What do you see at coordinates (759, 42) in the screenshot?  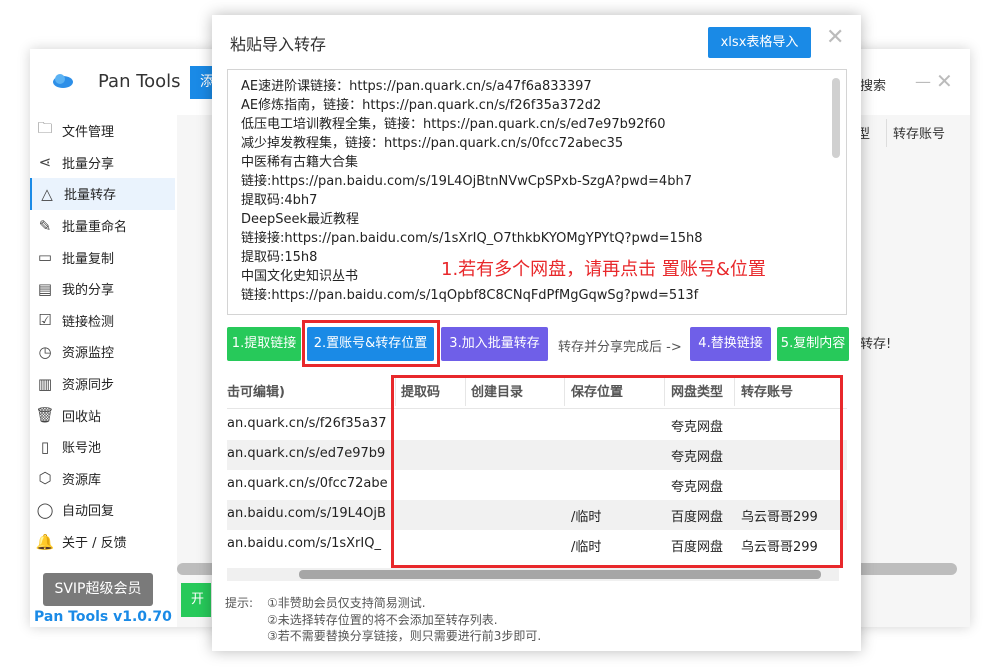 I see `xlsx-import-button: xlsx表格导入` at bounding box center [759, 42].